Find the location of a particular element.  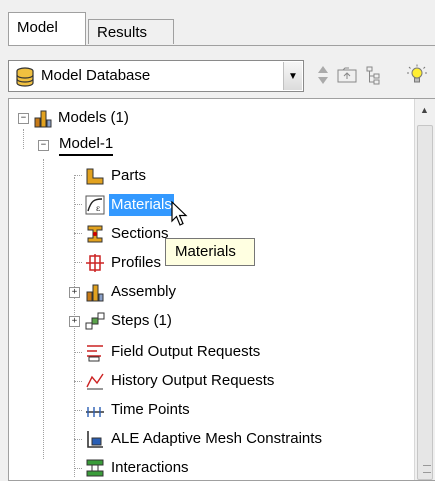

assembly-icon is located at coordinates (95, 293).